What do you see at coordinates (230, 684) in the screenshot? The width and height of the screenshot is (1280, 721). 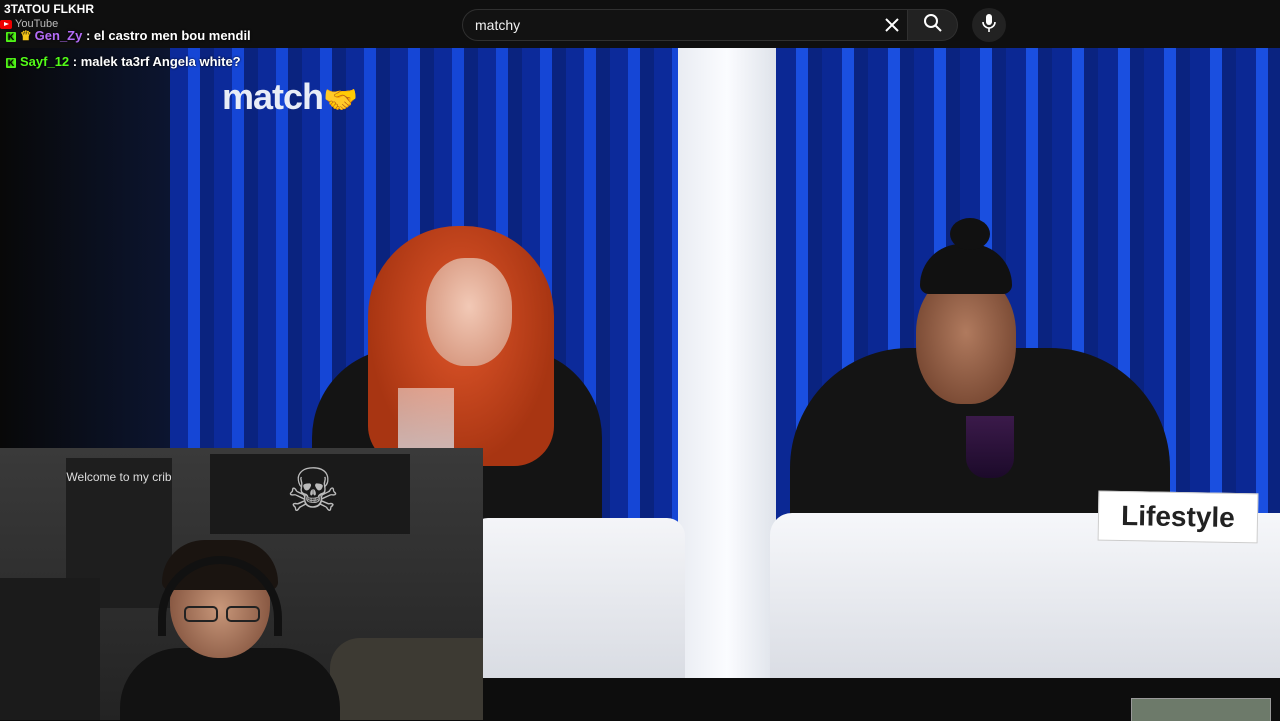 I see `streamer-body` at bounding box center [230, 684].